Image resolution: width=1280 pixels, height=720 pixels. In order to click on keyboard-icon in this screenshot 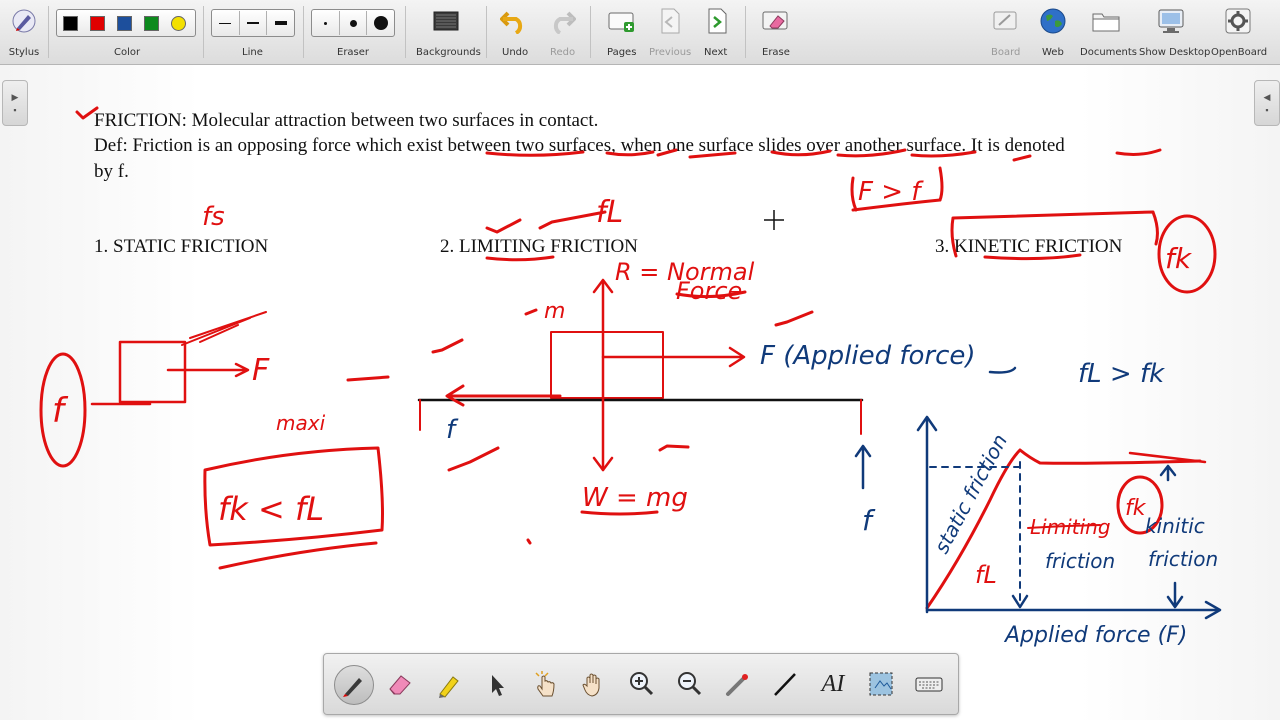, I will do `click(929, 684)`.